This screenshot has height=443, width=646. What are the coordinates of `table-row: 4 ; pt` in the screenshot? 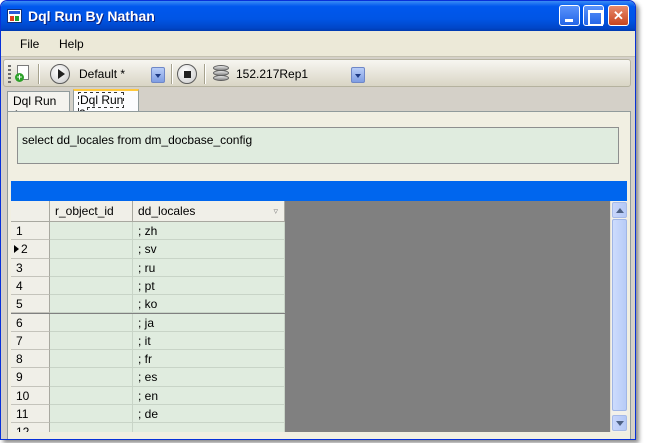 It's located at (148, 286).